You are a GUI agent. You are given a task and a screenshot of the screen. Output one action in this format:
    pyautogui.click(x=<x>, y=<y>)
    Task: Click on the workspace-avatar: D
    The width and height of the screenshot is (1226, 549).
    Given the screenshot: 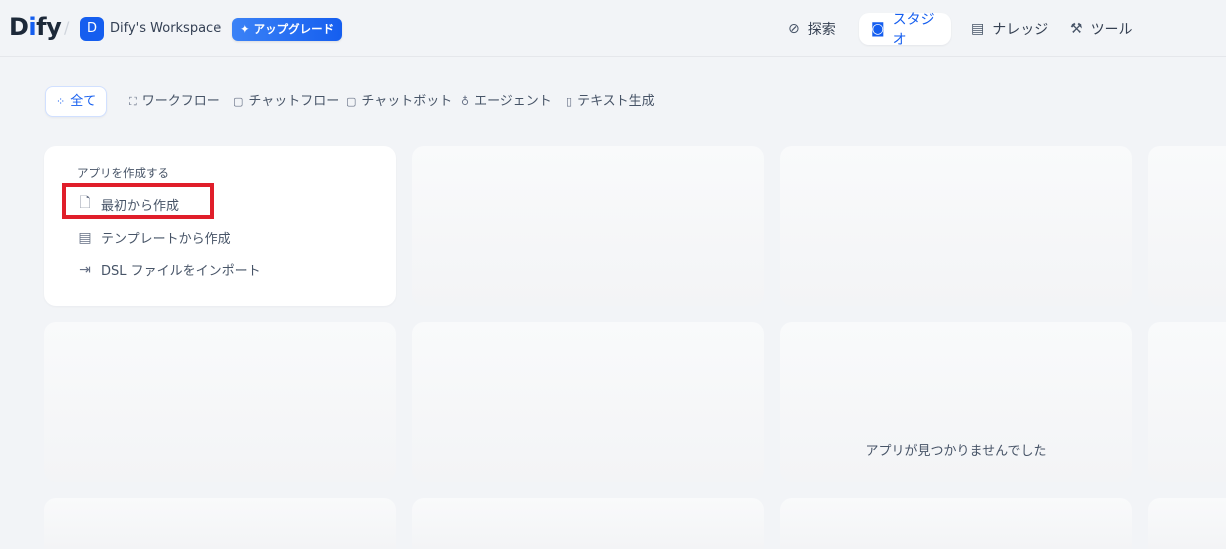 What is the action you would take?
    pyautogui.click(x=92, y=29)
    